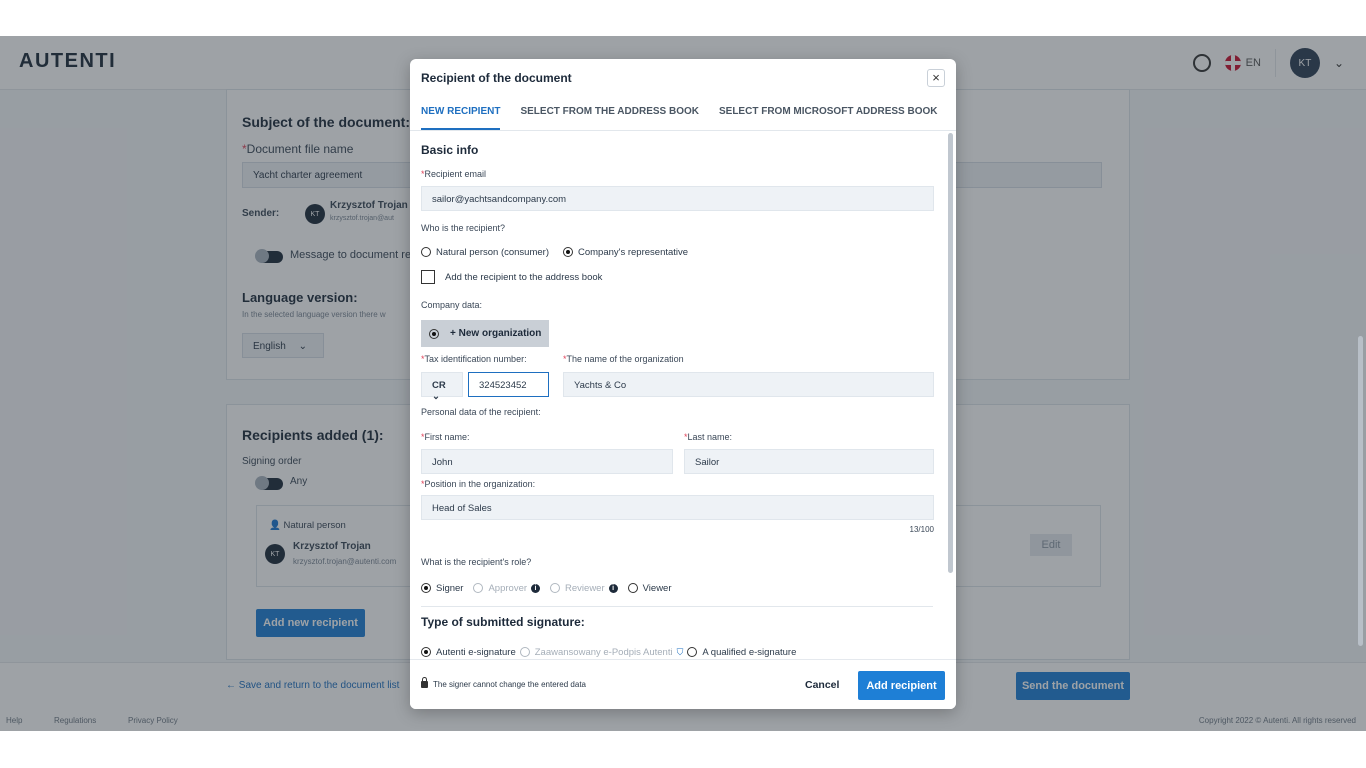 This screenshot has width=1366, height=768. Describe the element at coordinates (445, 437) in the screenshot. I see `first-name-label: *First name:` at that location.